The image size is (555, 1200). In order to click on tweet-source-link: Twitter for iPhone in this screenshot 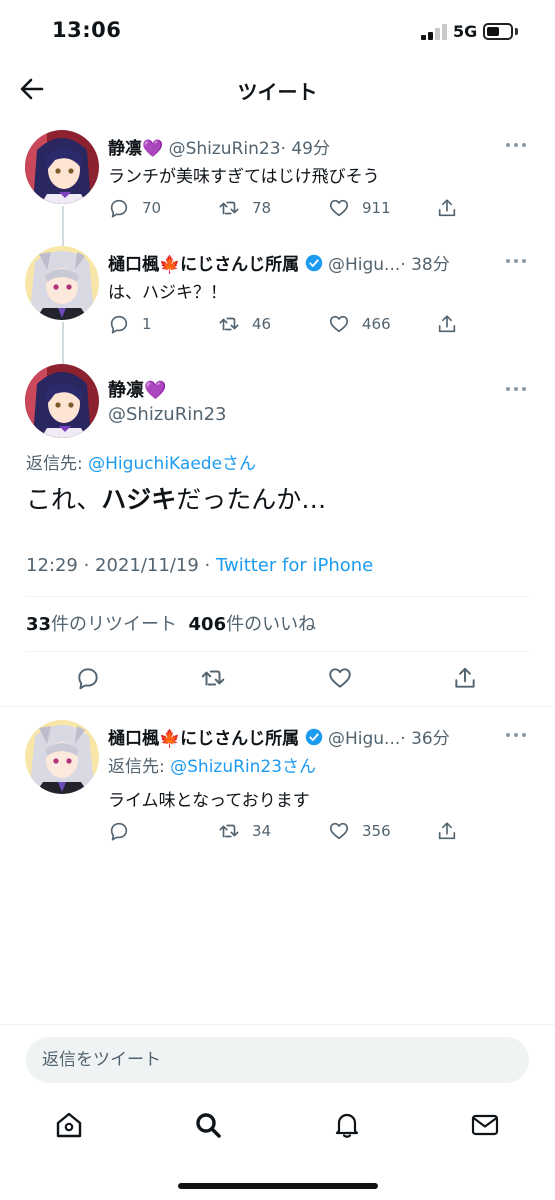, I will do `click(294, 565)`.